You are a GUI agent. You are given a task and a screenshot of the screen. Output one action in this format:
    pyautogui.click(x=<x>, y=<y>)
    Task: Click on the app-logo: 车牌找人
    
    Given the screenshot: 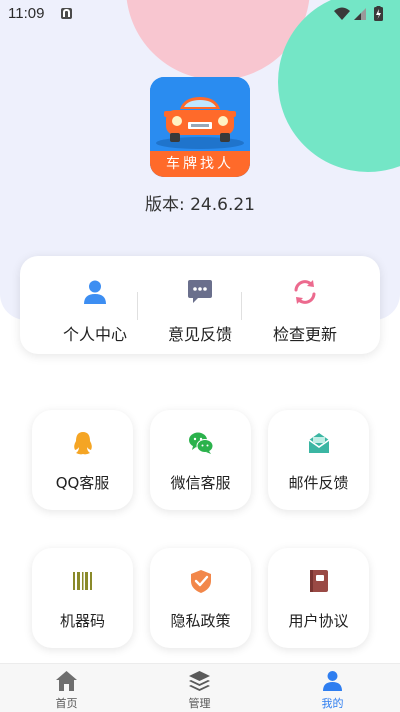 What is the action you would take?
    pyautogui.click(x=200, y=127)
    